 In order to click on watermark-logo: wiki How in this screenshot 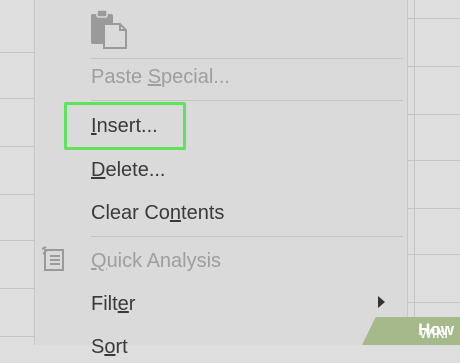, I will do `click(411, 331)`.